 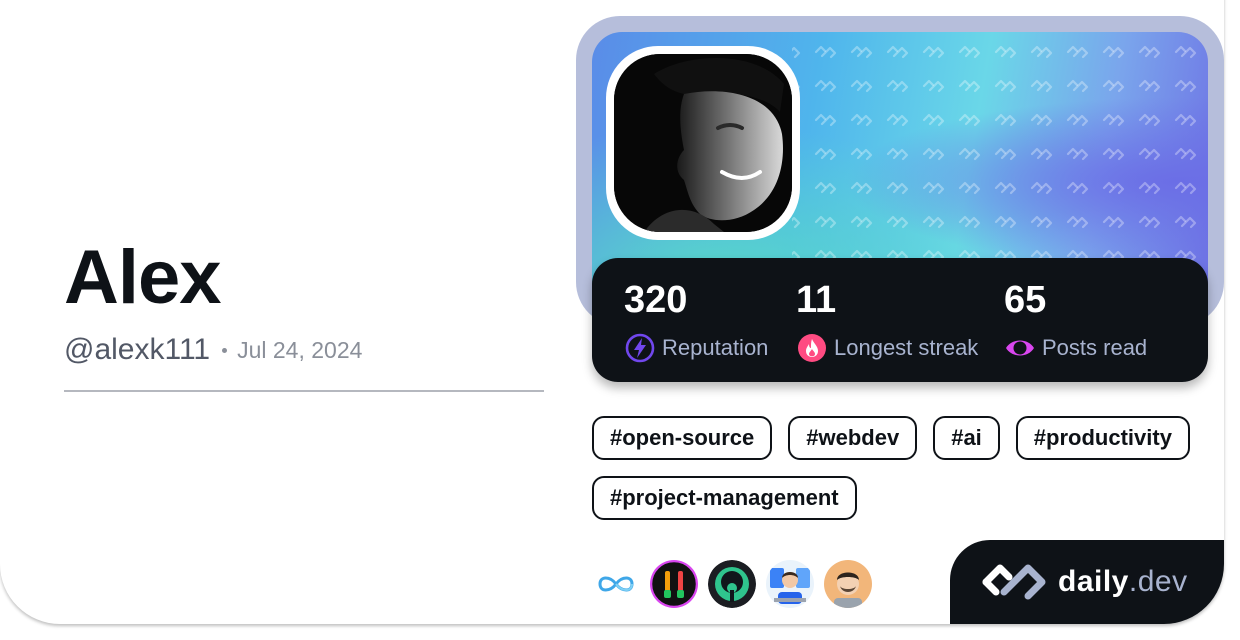 I want to click on tag-ai: #ai, so click(x=966, y=438).